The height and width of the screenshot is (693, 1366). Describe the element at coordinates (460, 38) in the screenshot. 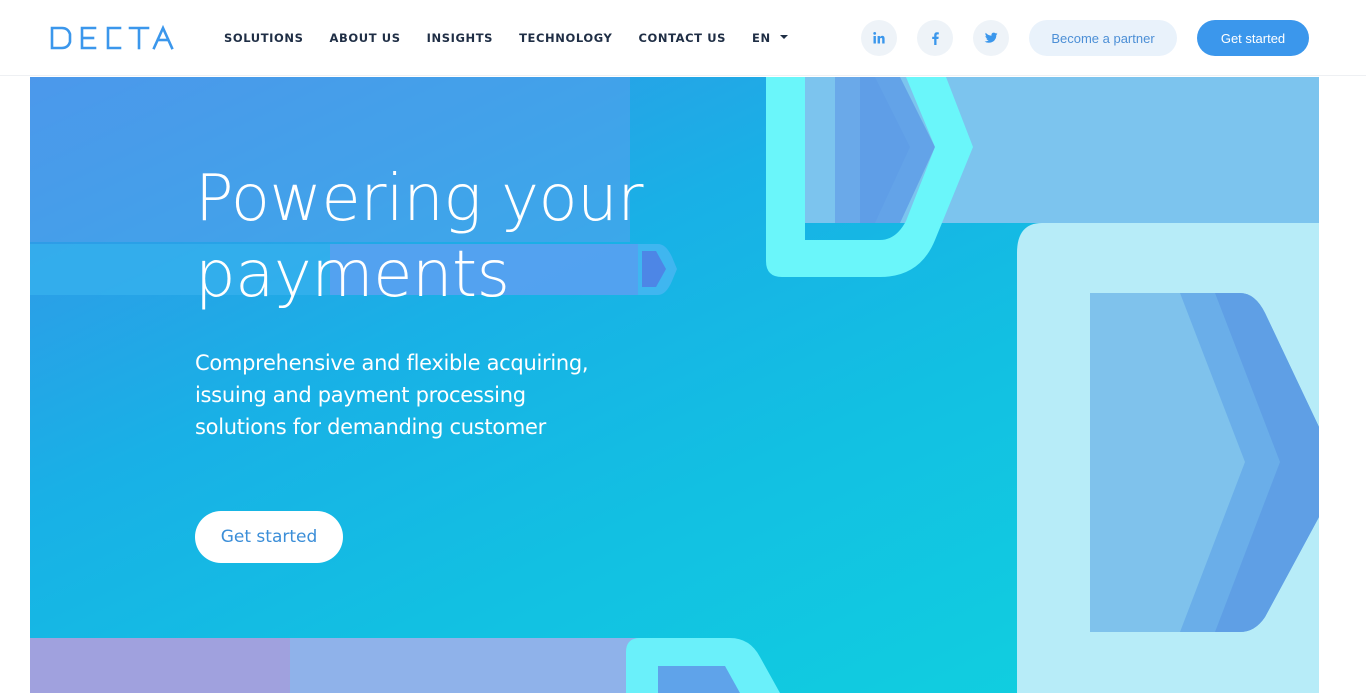

I see `nav-item-insights: INSIGHTS` at that location.